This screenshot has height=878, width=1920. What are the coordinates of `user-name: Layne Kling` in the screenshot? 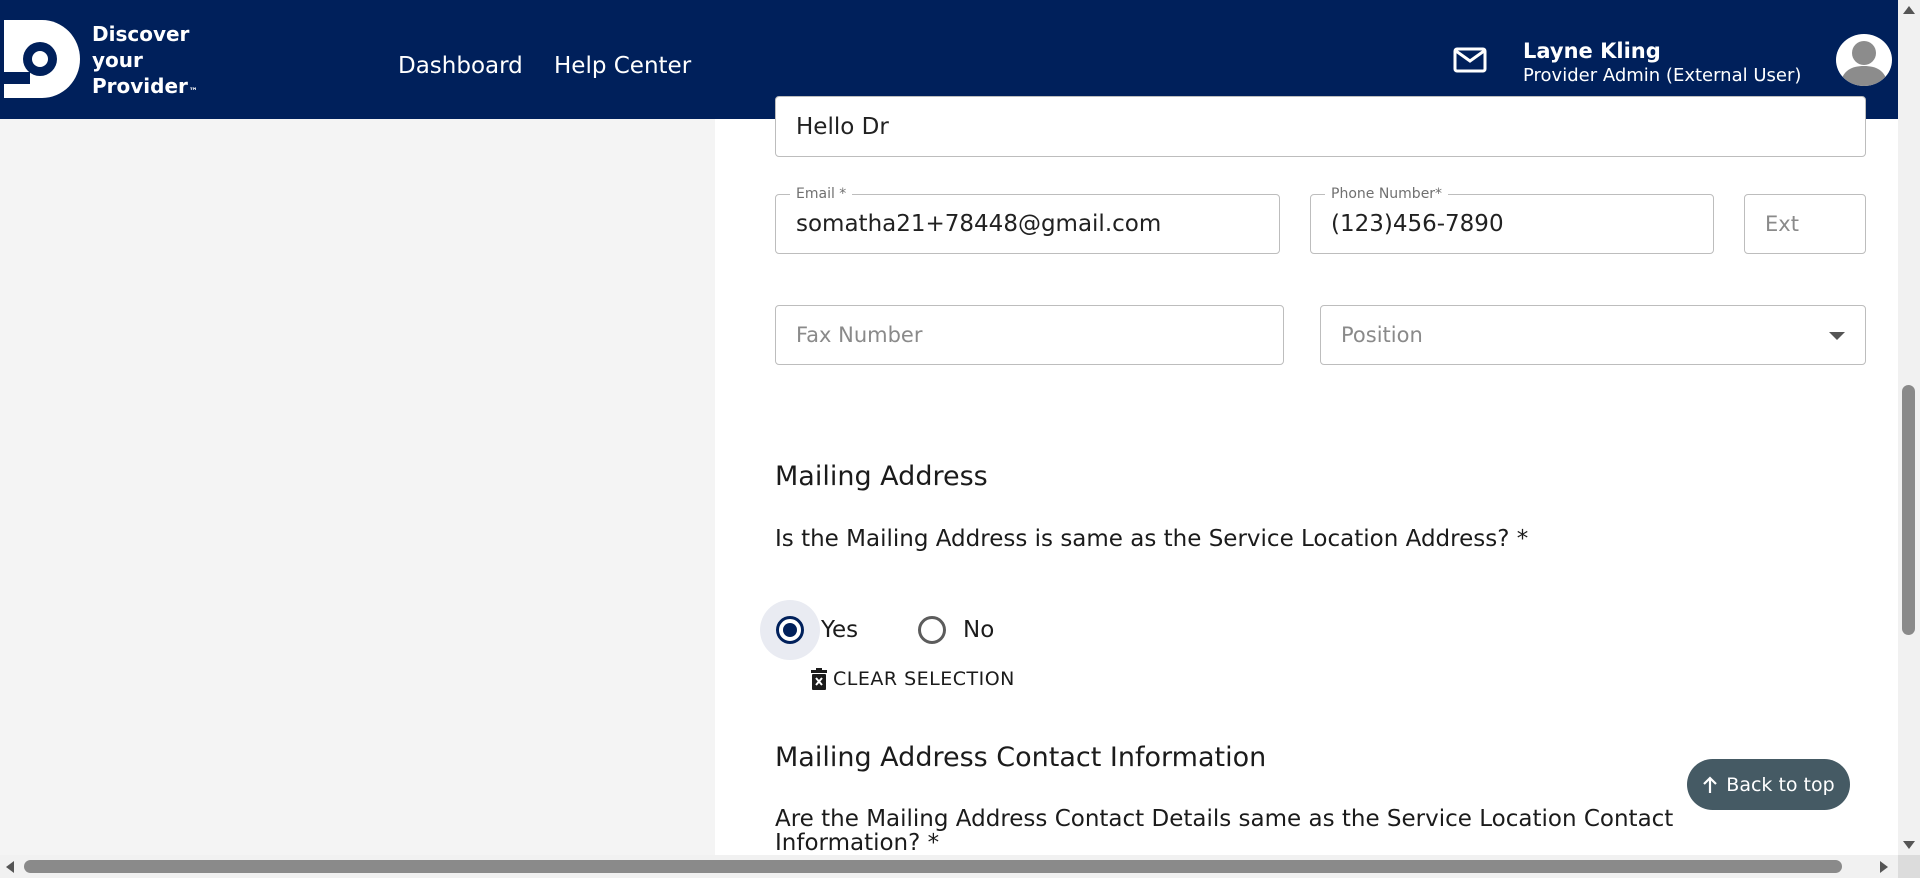 It's located at (1592, 51).